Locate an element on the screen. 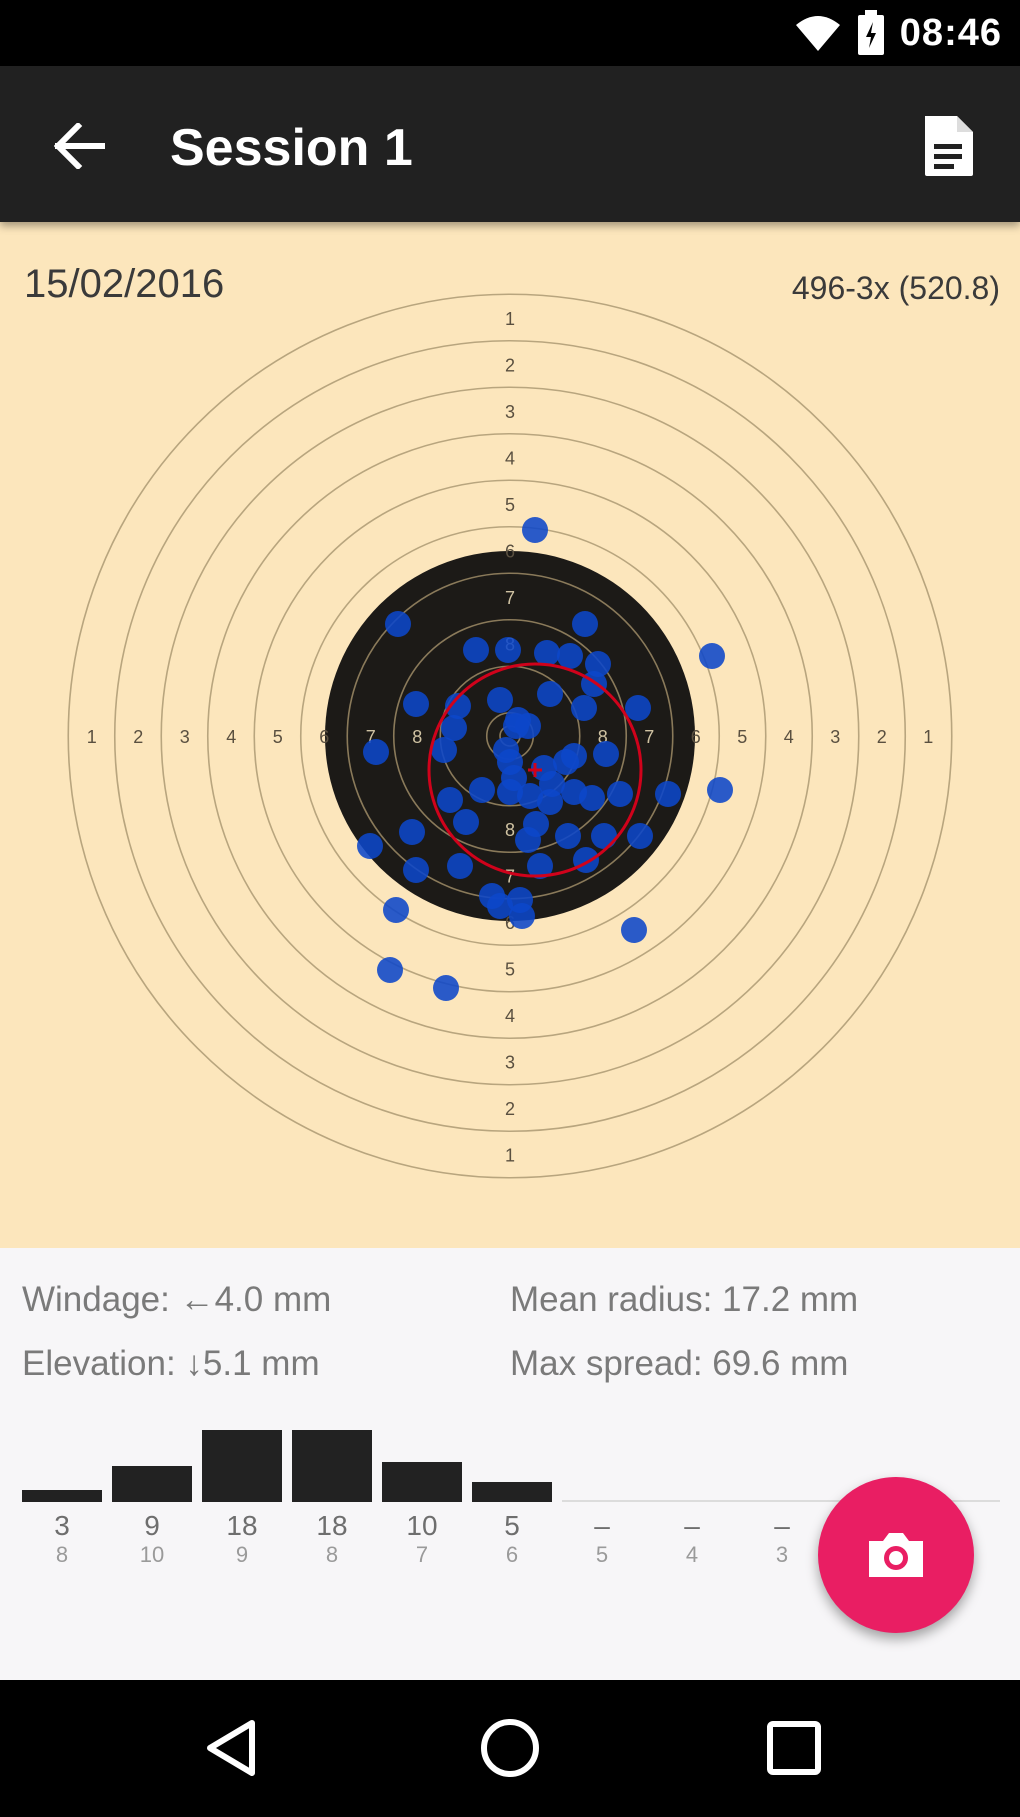 The height and width of the screenshot is (1817, 1020). document-icon is located at coordinates (949, 146).